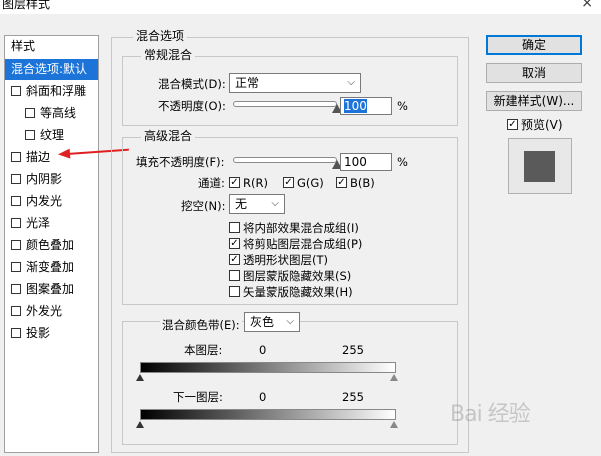 This screenshot has height=456, width=601. I want to click on preview-square, so click(539, 166).